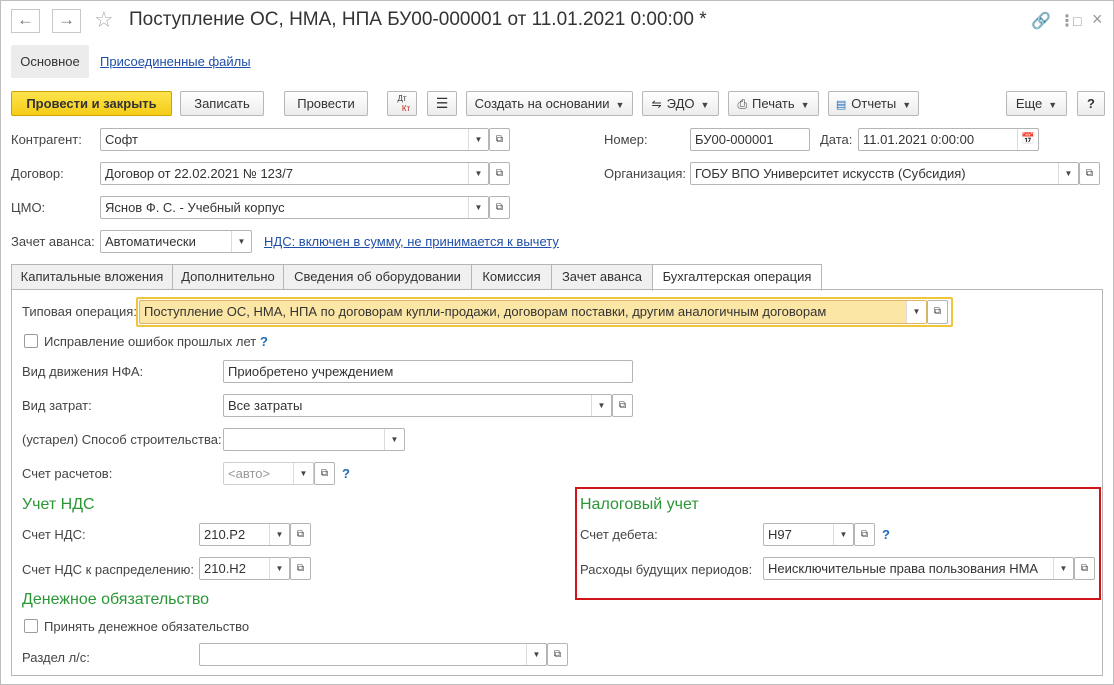 This screenshot has height=685, width=1114. Describe the element at coordinates (175, 61) in the screenshot. I see `section-attached-files: Присоединенные файлы` at that location.